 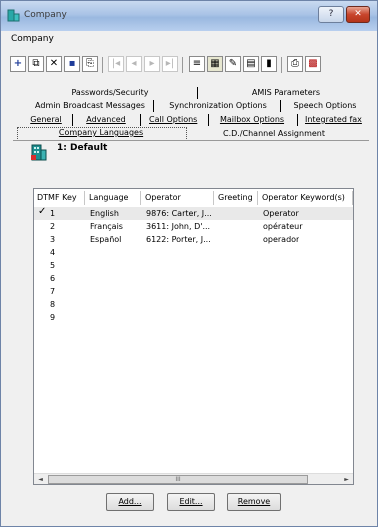 I want to click on column-header-operator: Operator, so click(x=178, y=198).